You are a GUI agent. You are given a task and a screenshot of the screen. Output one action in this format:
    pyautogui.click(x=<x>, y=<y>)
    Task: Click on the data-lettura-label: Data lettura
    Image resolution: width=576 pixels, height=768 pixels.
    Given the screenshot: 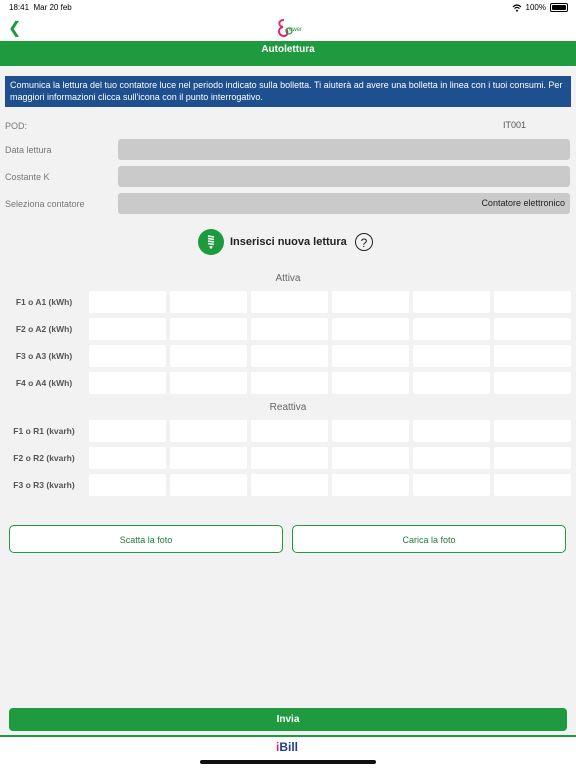 What is the action you would take?
    pyautogui.click(x=28, y=150)
    